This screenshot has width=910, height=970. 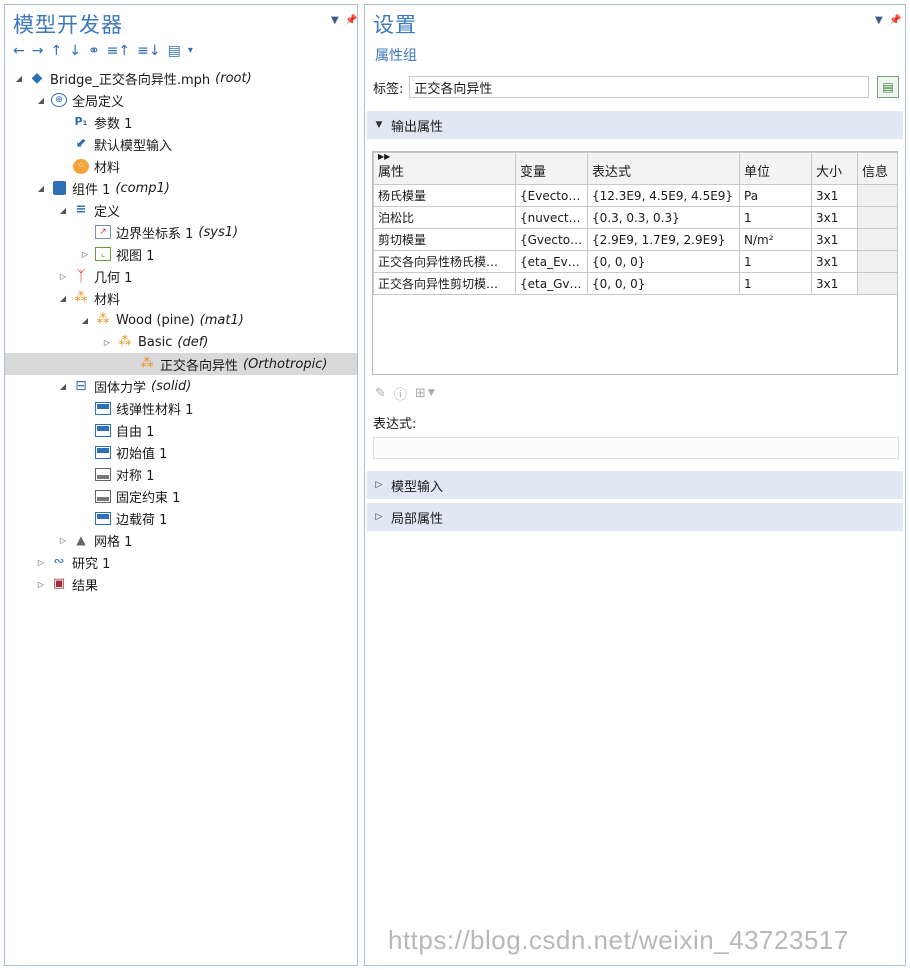 I want to click on tree-item-basic: ▷ ⁂ Basic (def), so click(x=181, y=342).